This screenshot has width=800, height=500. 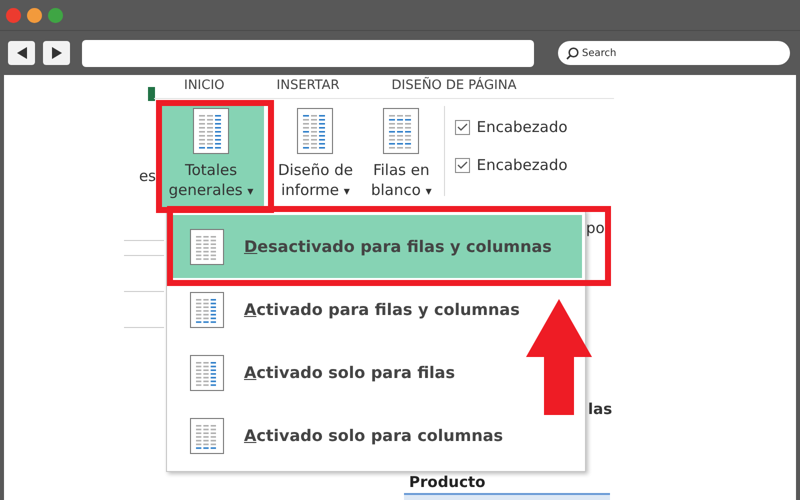 I want to click on search-field: Search, so click(x=674, y=53).